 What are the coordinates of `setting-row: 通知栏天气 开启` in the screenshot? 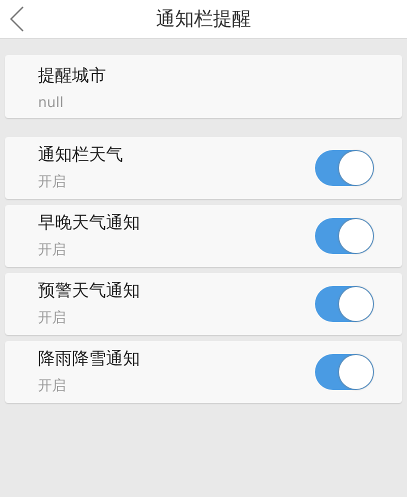 It's located at (203, 168).